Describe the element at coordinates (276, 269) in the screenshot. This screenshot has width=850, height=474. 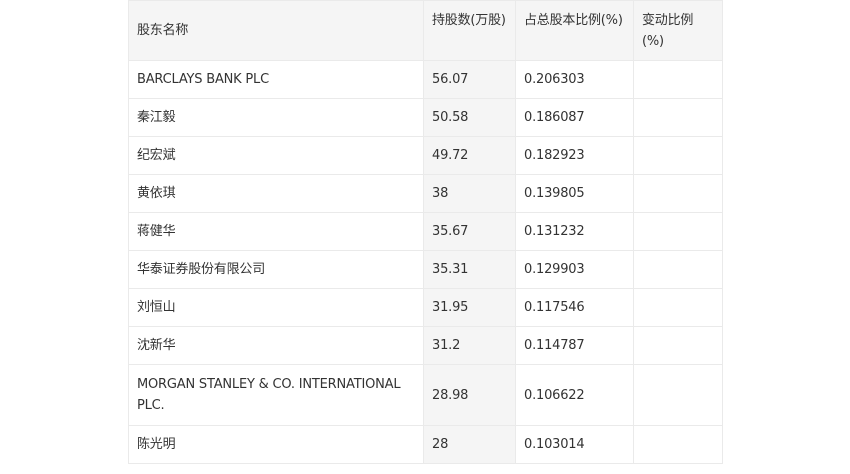
I see `cell-name: 华泰证券股份有限公司` at that location.